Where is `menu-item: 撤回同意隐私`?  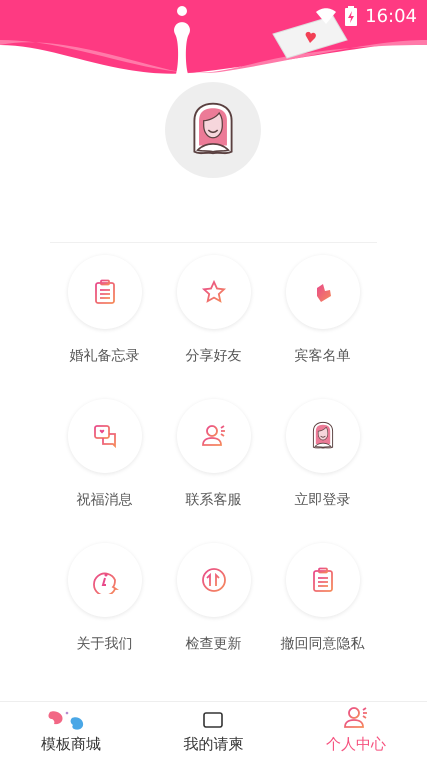
menu-item: 撤回同意隐私 is located at coordinates (322, 598).